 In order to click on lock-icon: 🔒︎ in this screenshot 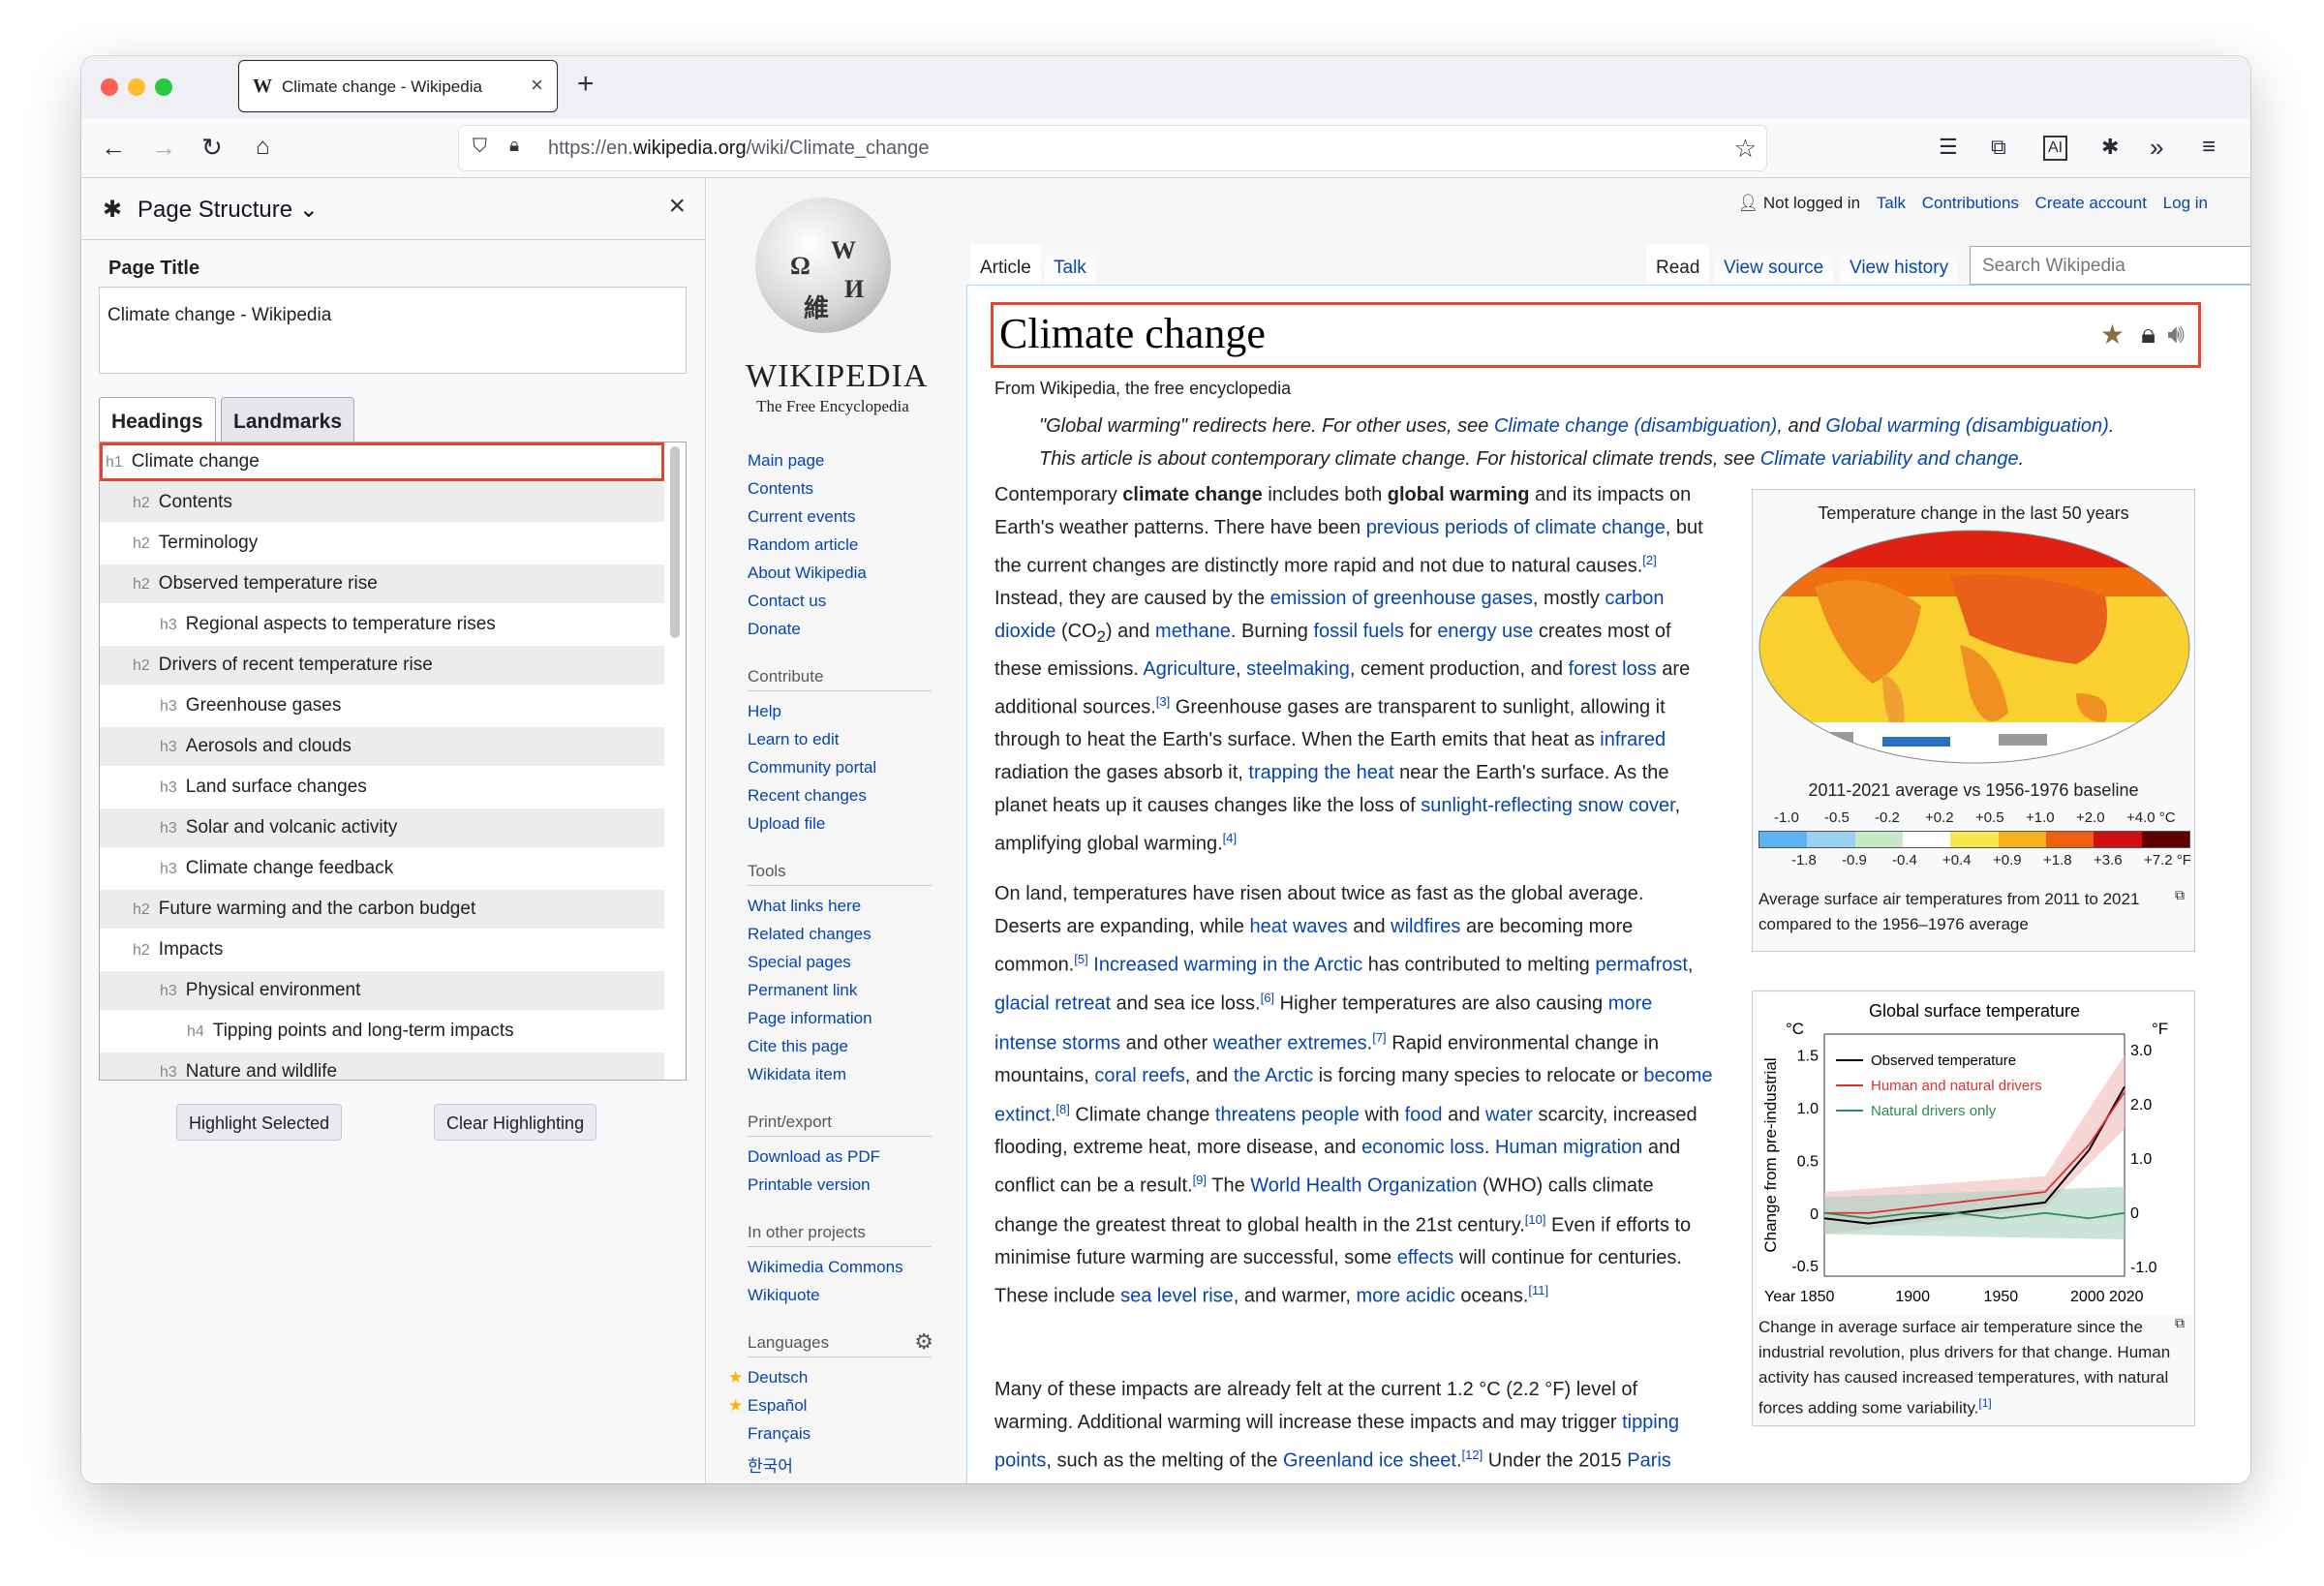, I will do `click(514, 146)`.